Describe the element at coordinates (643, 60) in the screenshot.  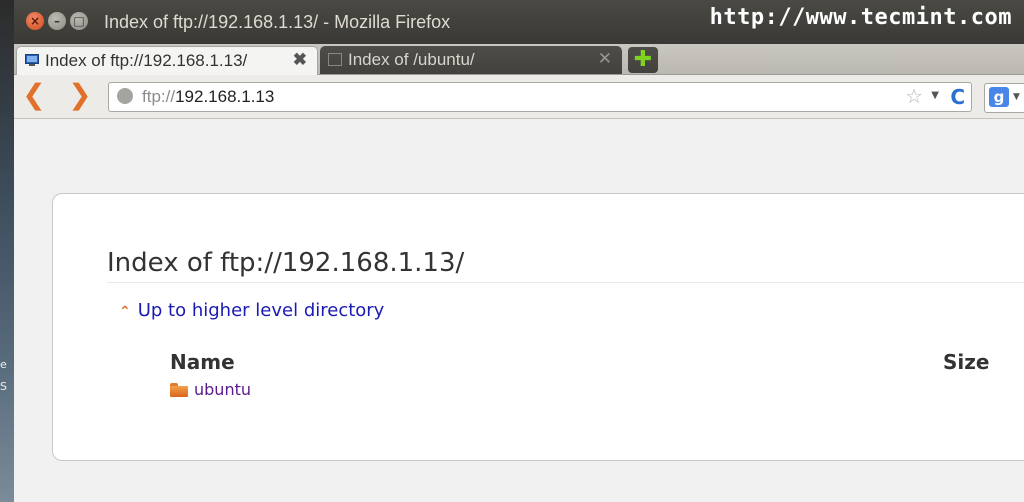
I see `new-tab-button: ✚` at that location.